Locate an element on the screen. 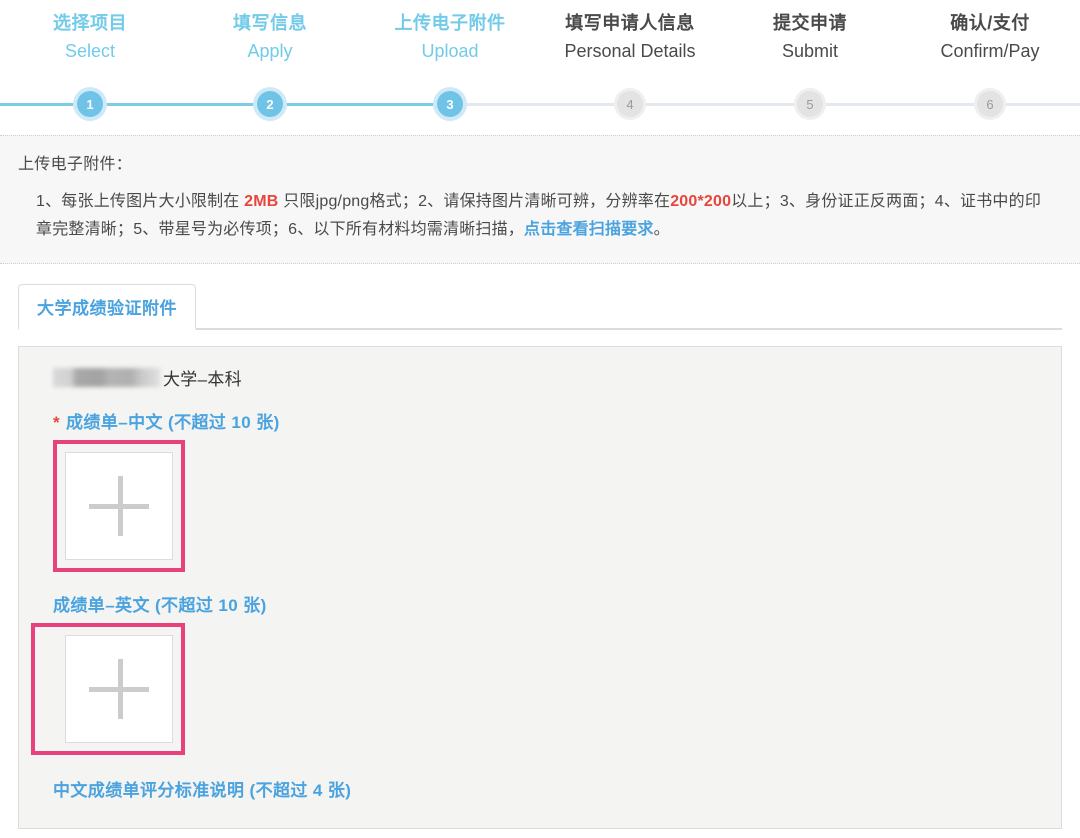  step-dot-2: 2 is located at coordinates (270, 104).